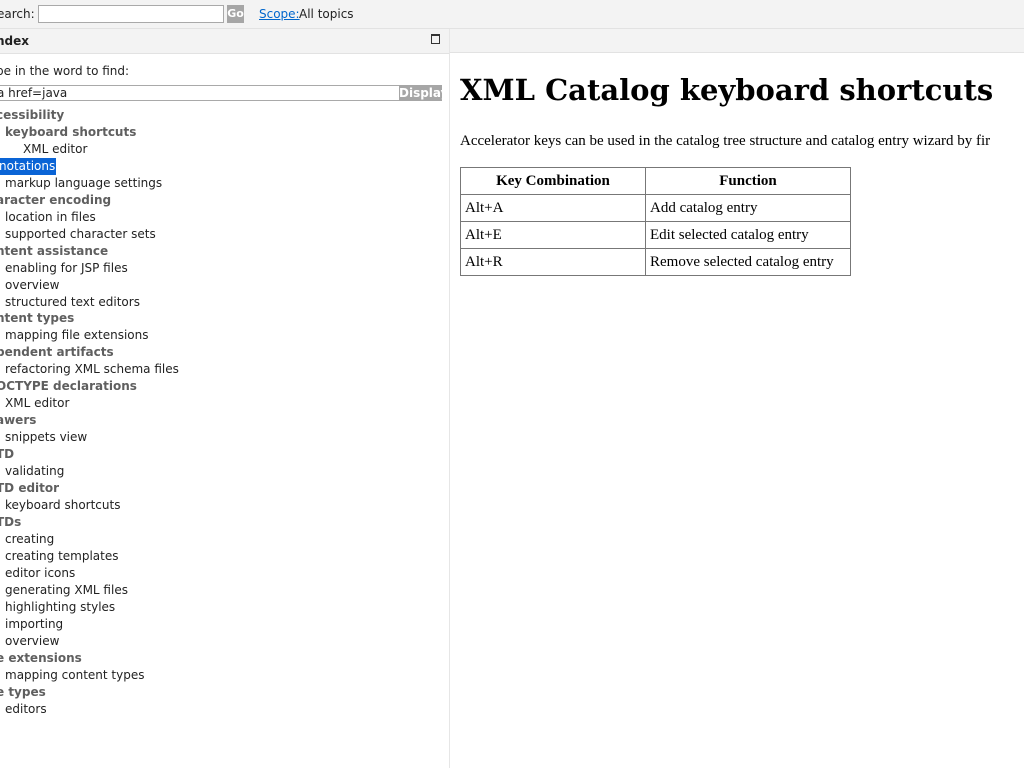 The width and height of the screenshot is (1024, 768). I want to click on maximize-icon, so click(435, 39).